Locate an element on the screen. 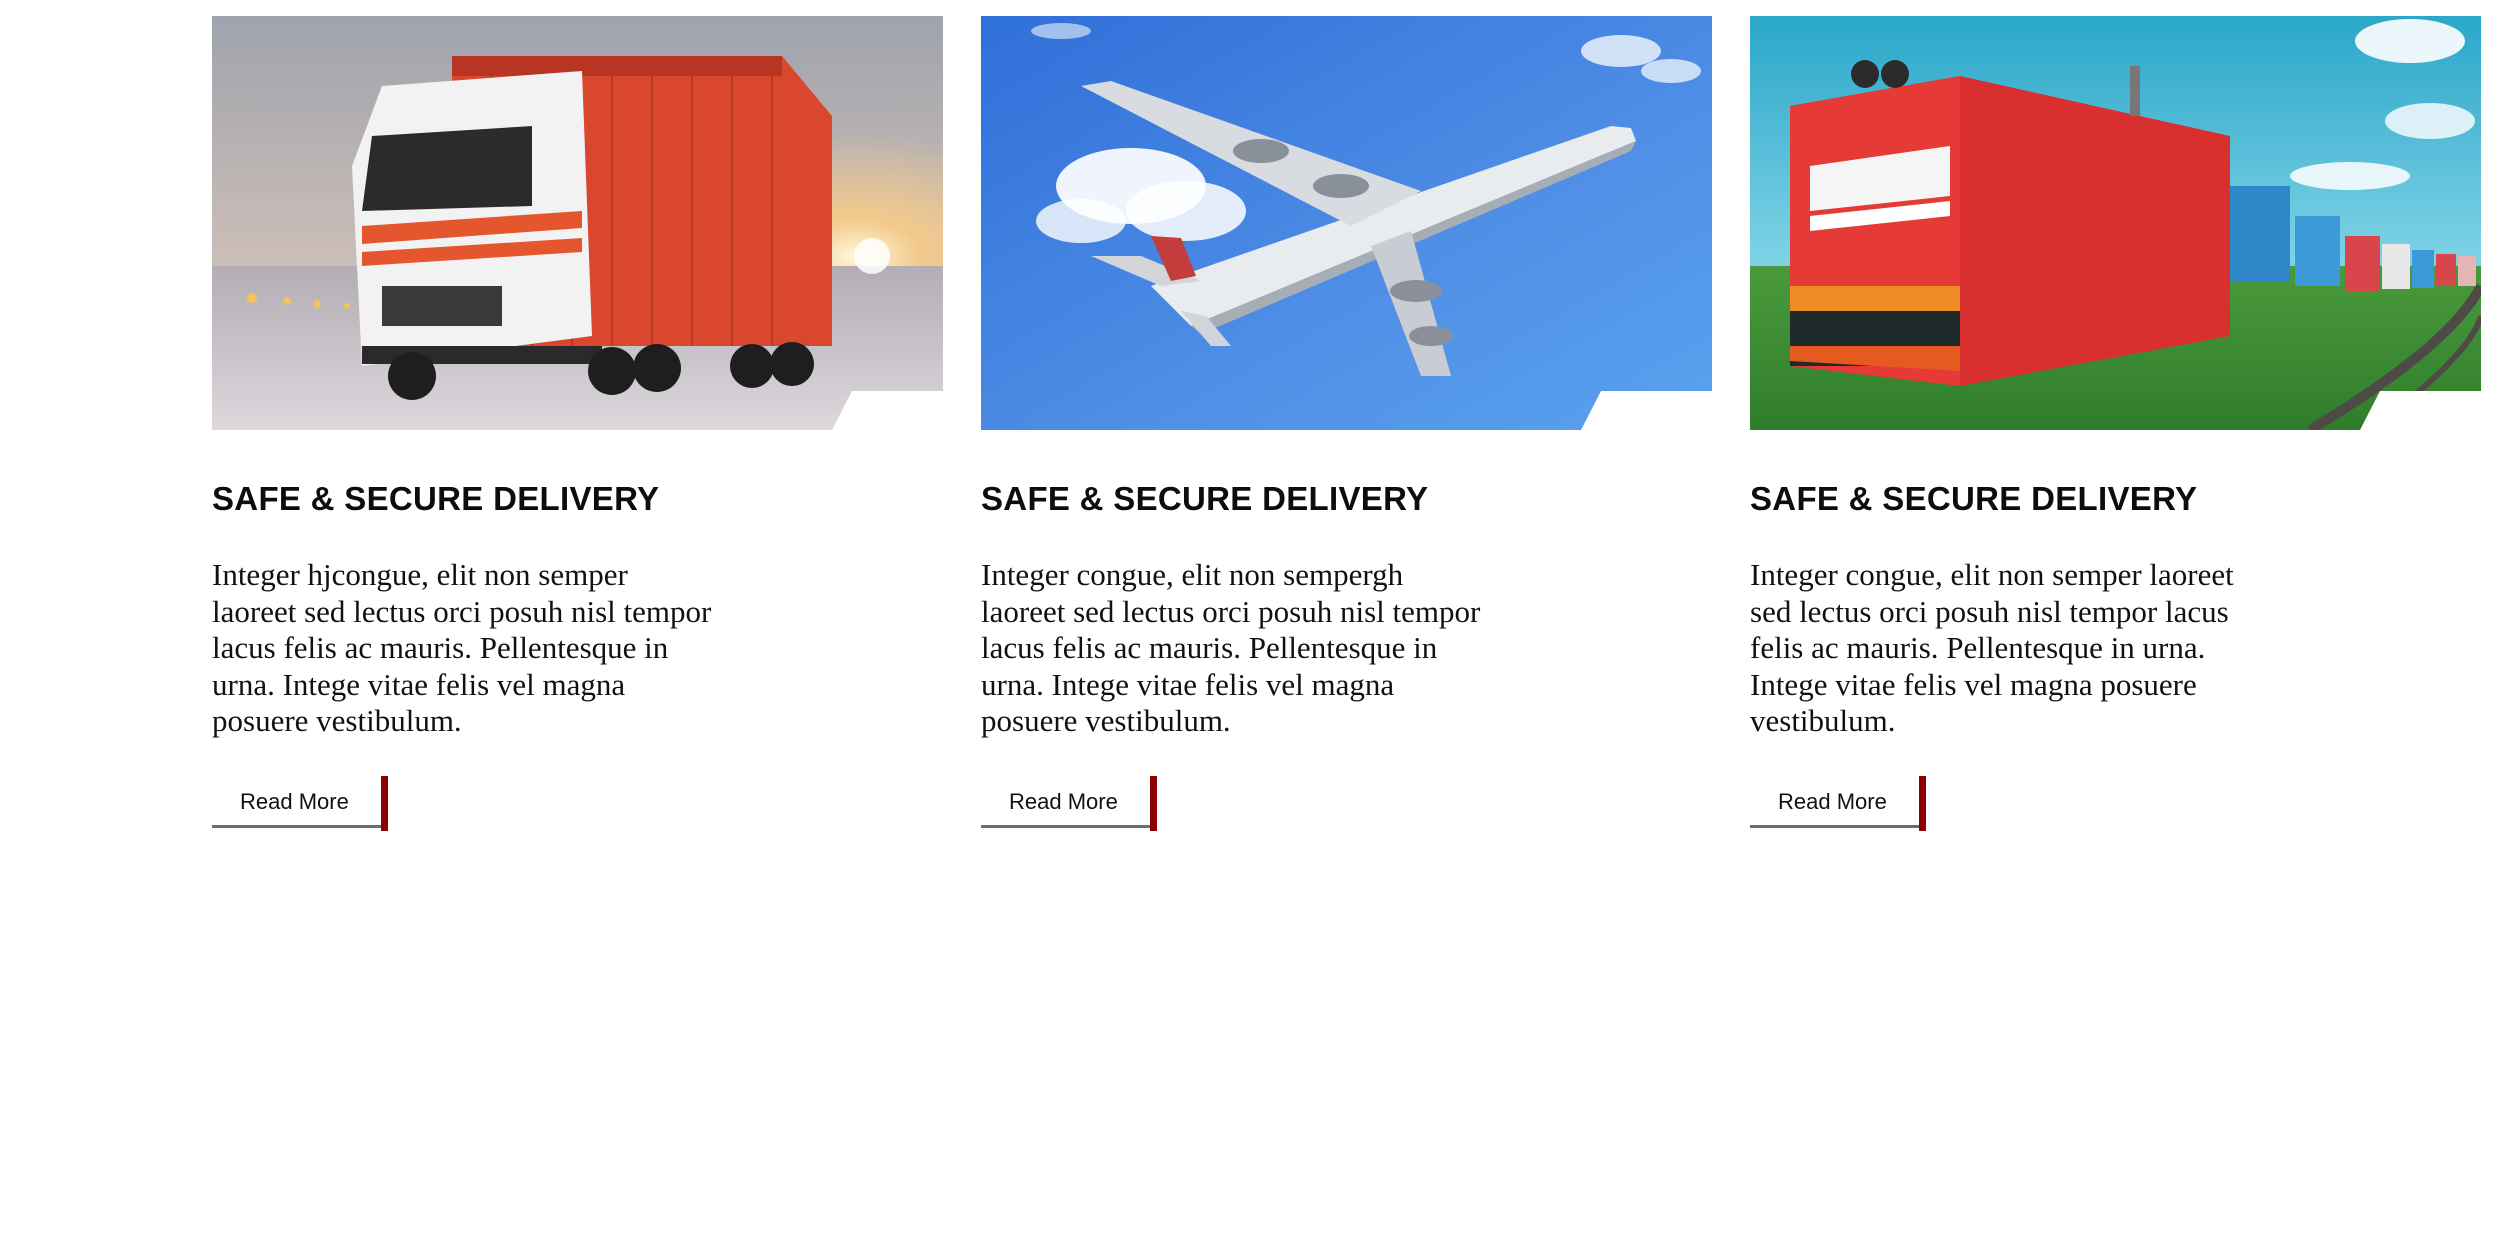 The height and width of the screenshot is (1252, 2518). airplane-image is located at coordinates (1346, 223).